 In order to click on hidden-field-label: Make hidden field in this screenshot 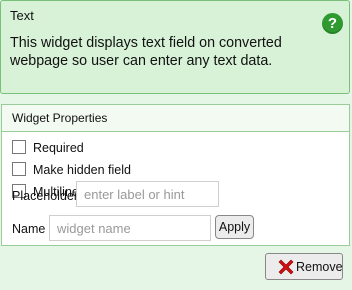, I will do `click(82, 170)`.